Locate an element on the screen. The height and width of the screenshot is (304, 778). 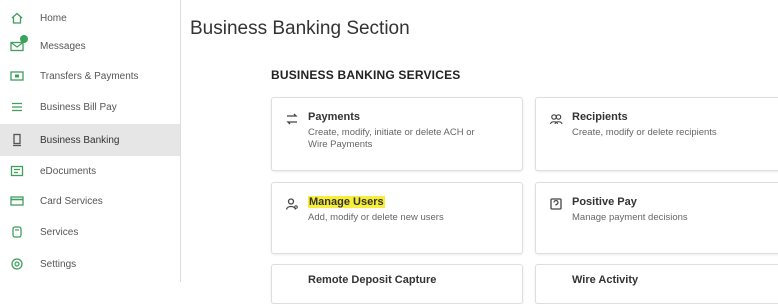
sidebar-item-edocuments: eDocuments is located at coordinates (90, 171).